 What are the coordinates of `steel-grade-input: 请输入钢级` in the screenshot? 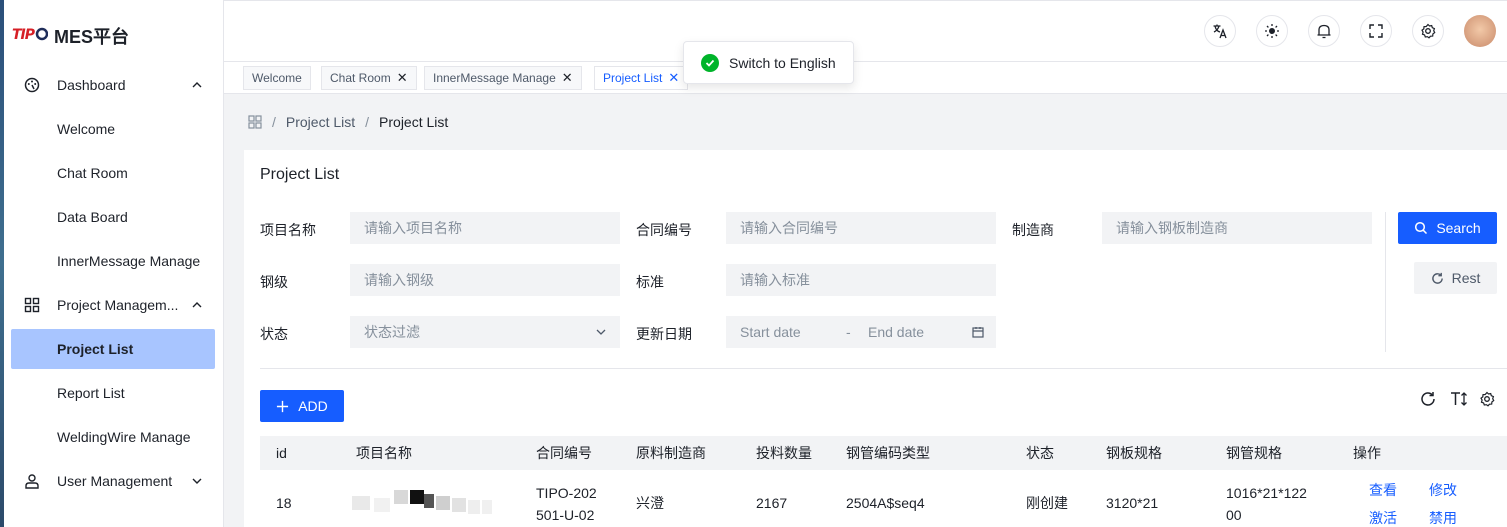 It's located at (485, 280).